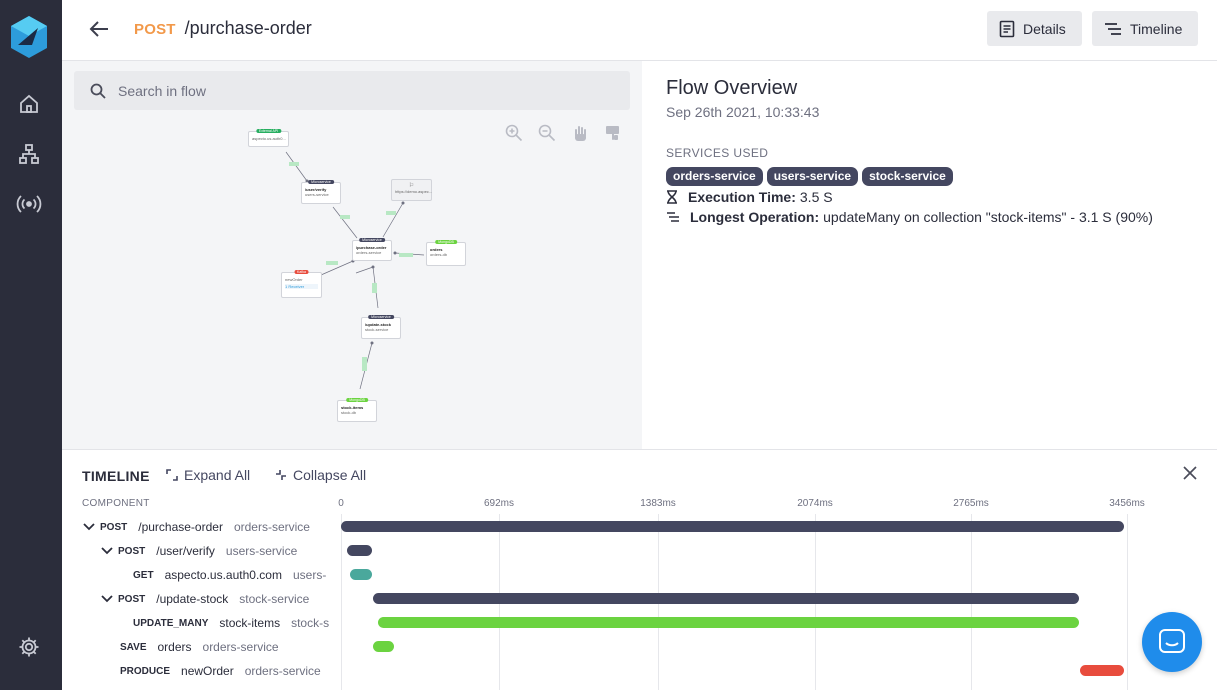 This screenshot has height=690, width=1217. I want to click on timeline-row: PRODUCE newOrder orders-service, so click(220, 671).